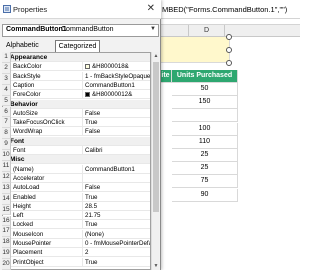 The height and width of the screenshot is (270, 320). I want to click on row-header: 18, so click(6, 243).